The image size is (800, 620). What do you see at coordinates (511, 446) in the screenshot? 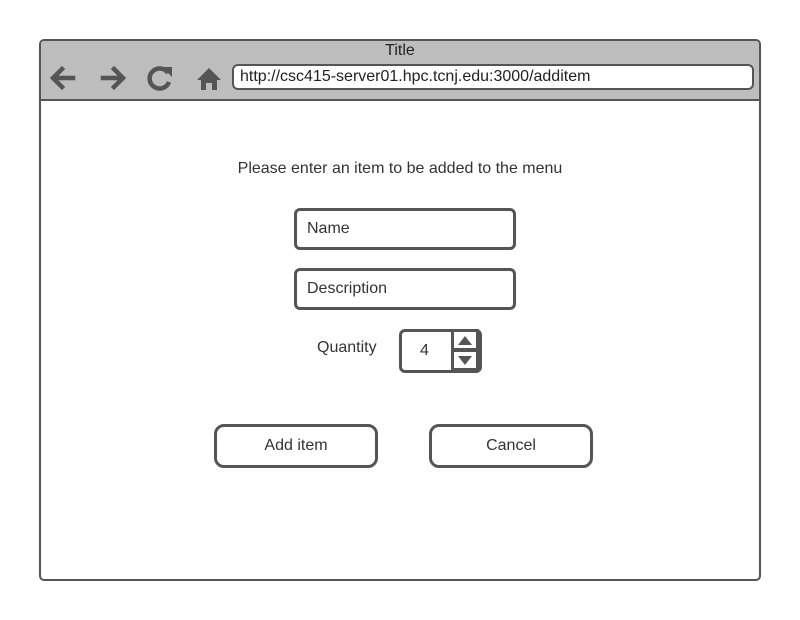
I see `cancel-button: Cancel` at bounding box center [511, 446].